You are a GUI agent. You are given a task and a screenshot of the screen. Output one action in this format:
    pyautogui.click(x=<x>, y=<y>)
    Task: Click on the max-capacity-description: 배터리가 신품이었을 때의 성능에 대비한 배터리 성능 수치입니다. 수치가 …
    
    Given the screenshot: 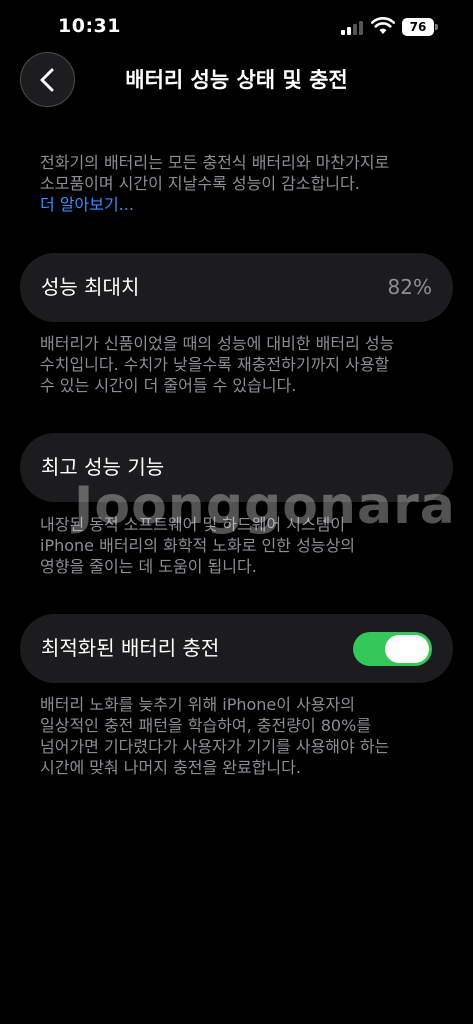 What is the action you would take?
    pyautogui.click(x=242, y=364)
    